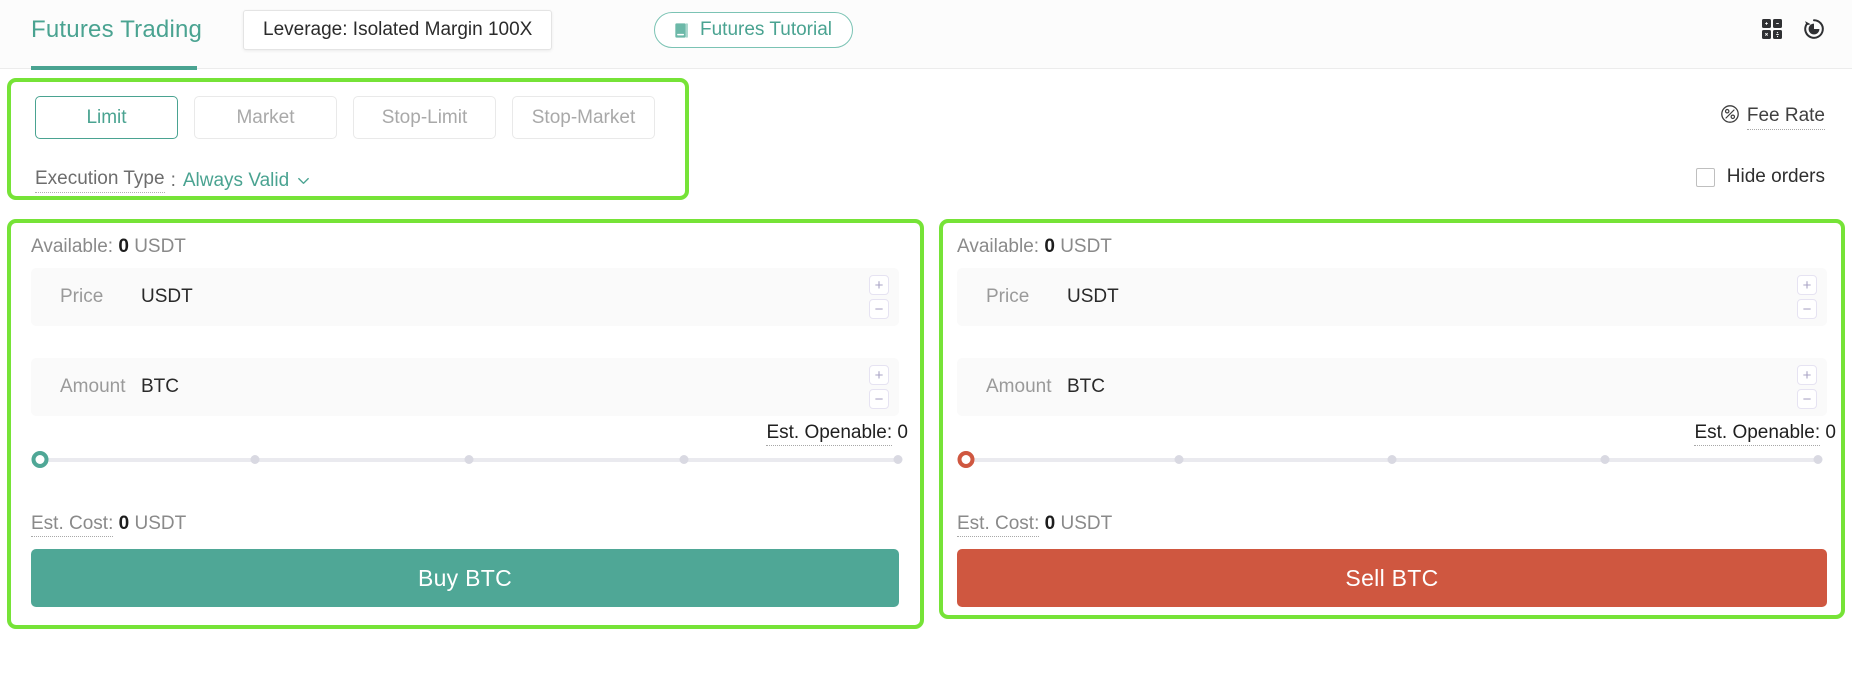 The height and width of the screenshot is (680, 1852). I want to click on sell-available-prefix: Available:, so click(998, 246).